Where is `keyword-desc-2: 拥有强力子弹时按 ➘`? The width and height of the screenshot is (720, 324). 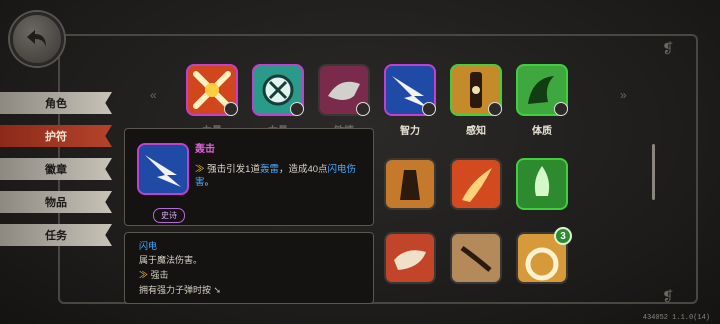 keyword-desc-2: 拥有强力子弹时按 ➘ is located at coordinates (180, 289).